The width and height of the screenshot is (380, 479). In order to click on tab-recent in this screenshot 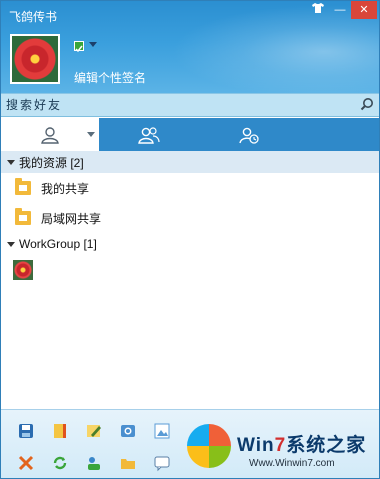, I will do `click(249, 134)`.